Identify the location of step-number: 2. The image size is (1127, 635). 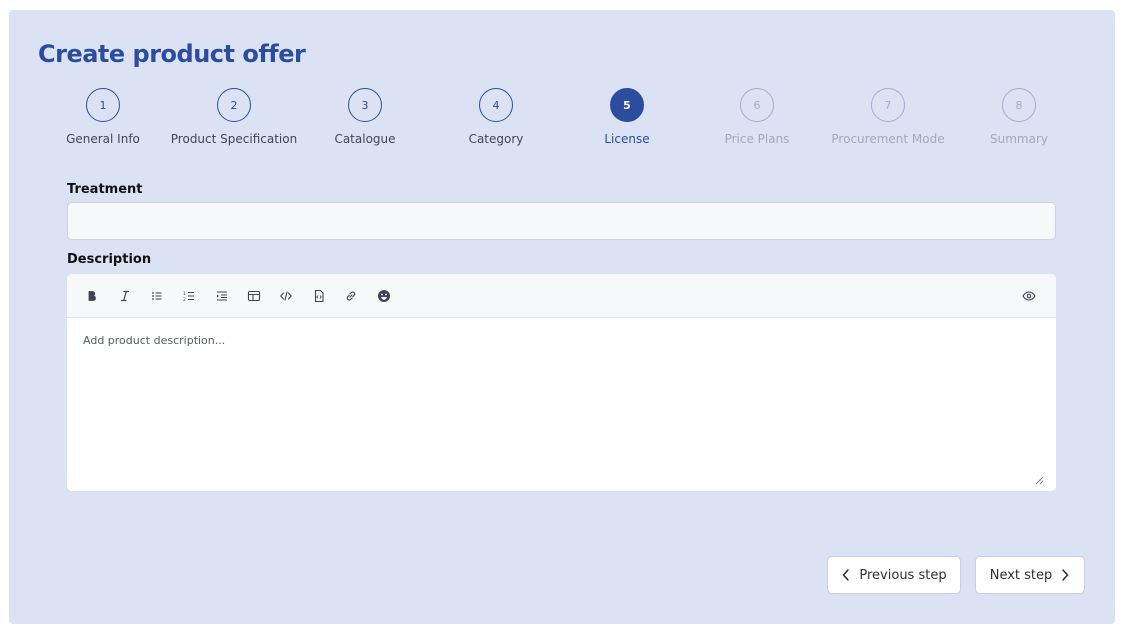
(234, 105).